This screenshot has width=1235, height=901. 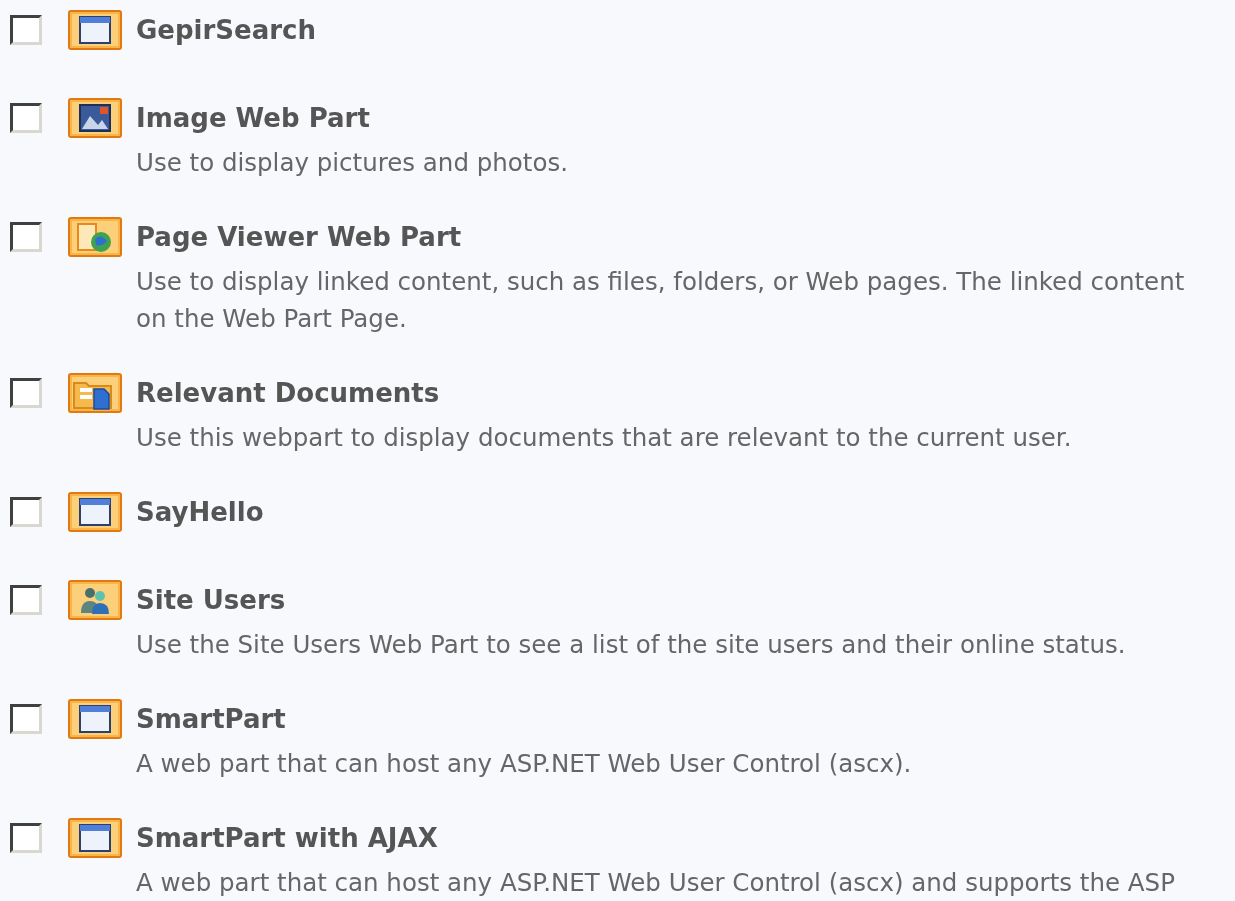 I want to click on web-part-title: Site Users, so click(x=211, y=600).